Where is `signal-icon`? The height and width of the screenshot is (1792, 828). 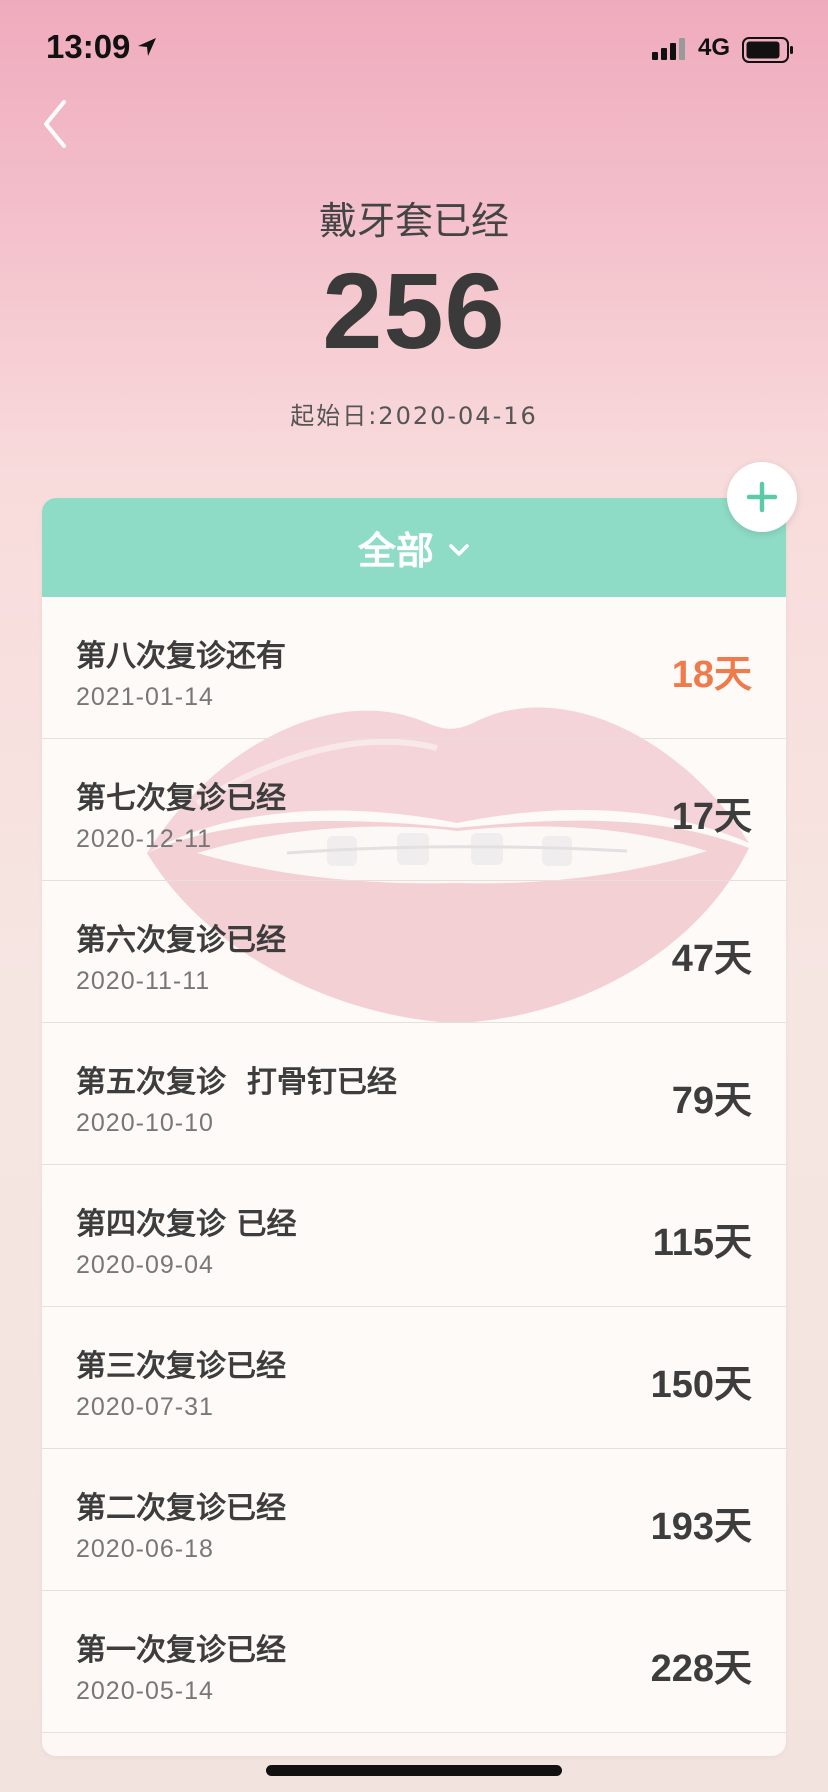
signal-icon is located at coordinates (668, 49).